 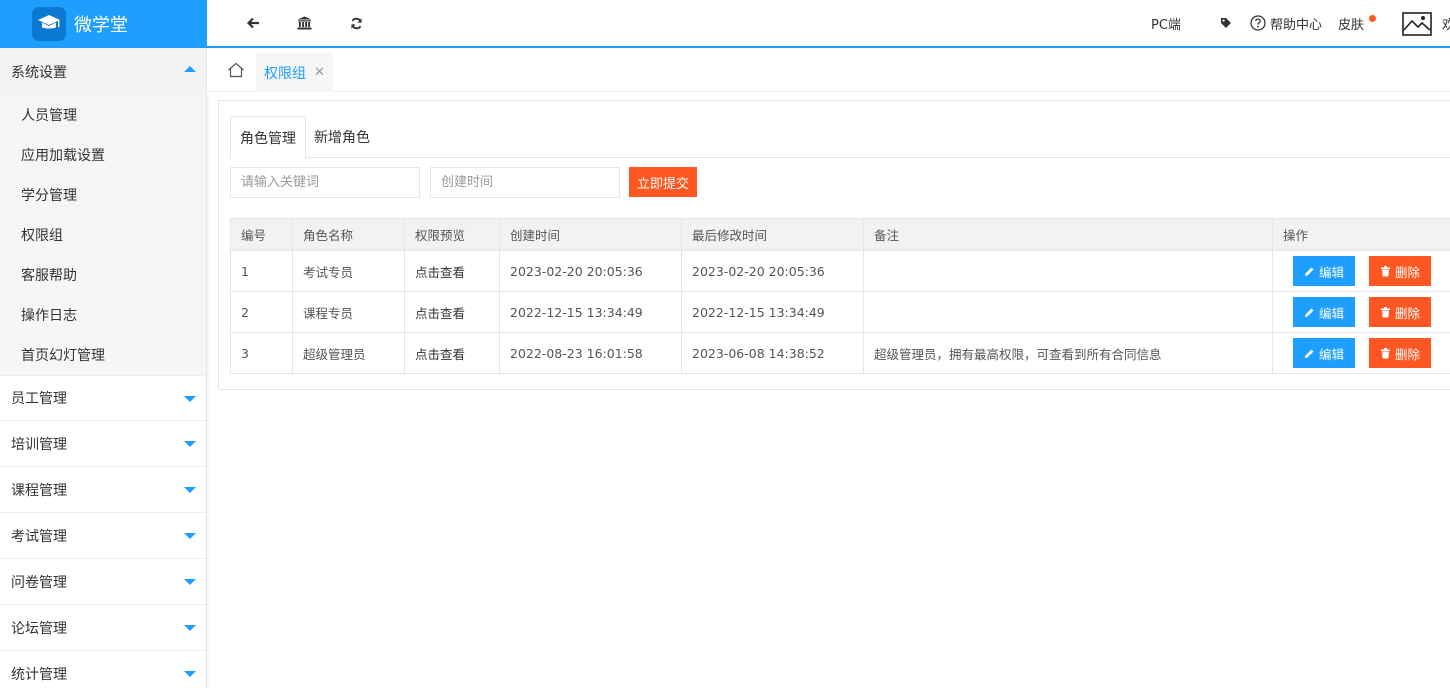 What do you see at coordinates (261, 271) in the screenshot?
I see `cell-id: 1` at bounding box center [261, 271].